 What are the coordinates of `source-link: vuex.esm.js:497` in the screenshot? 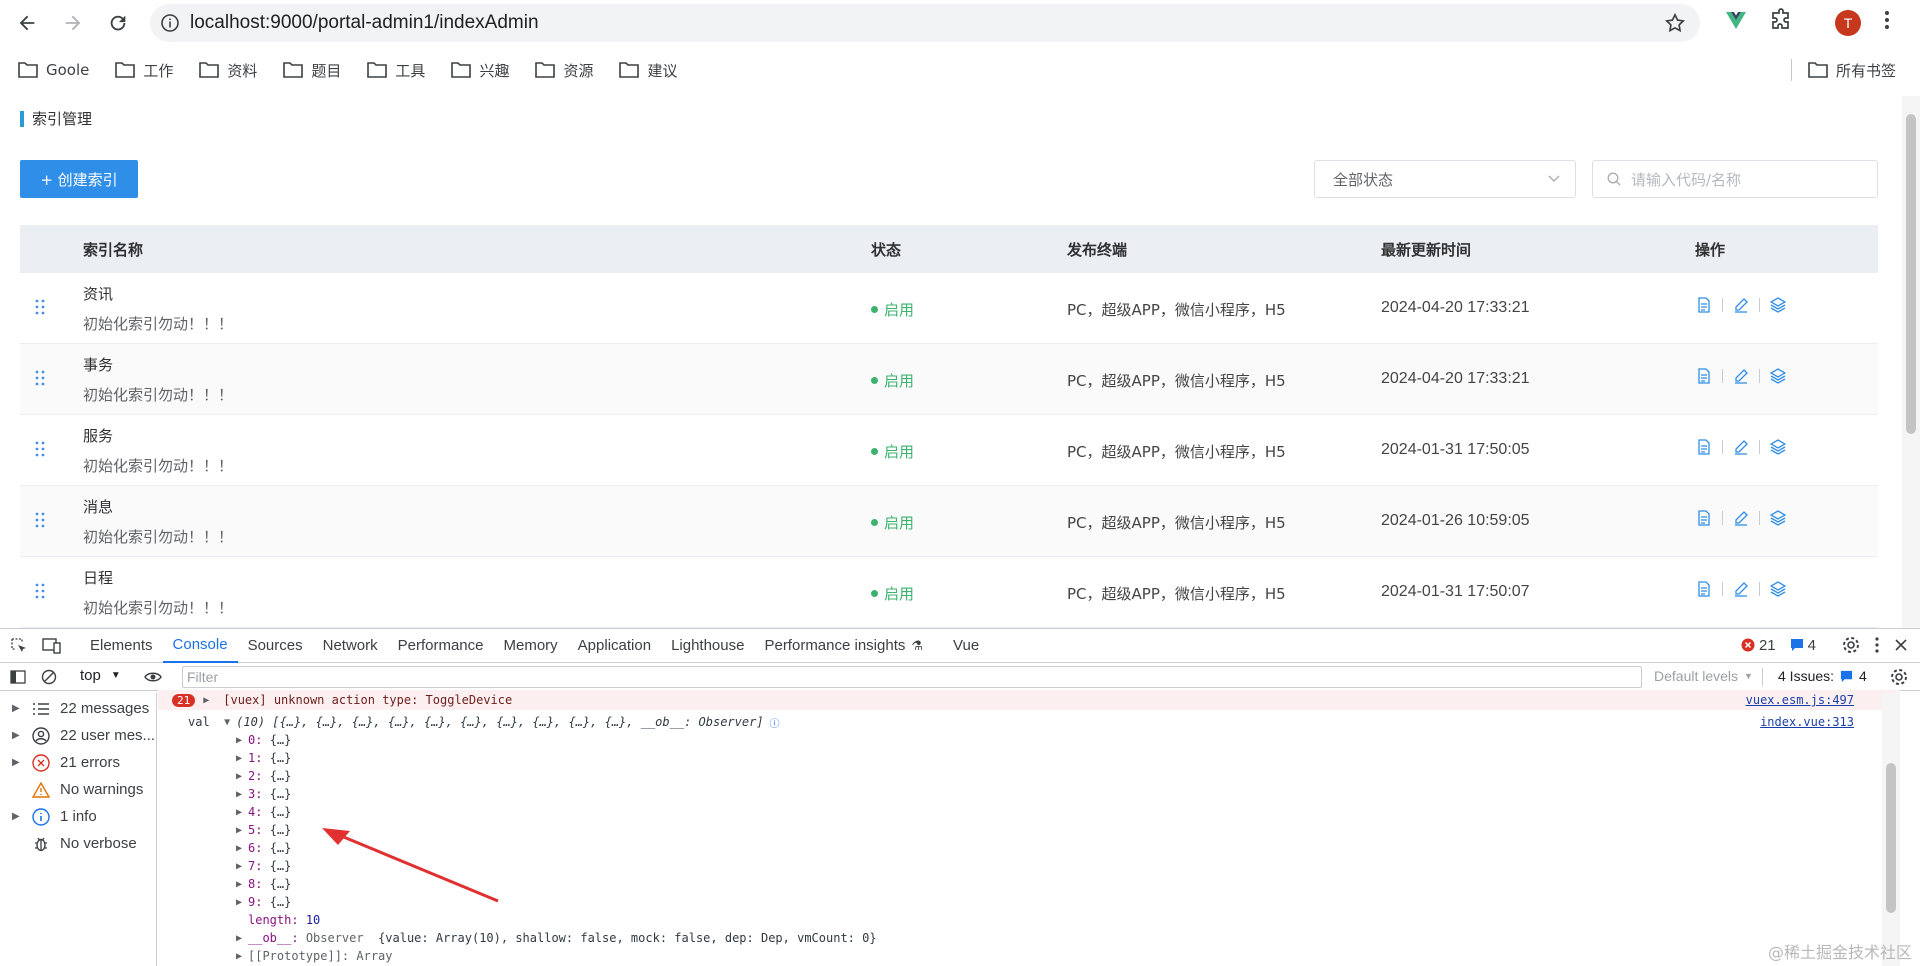 It's located at (1800, 700).